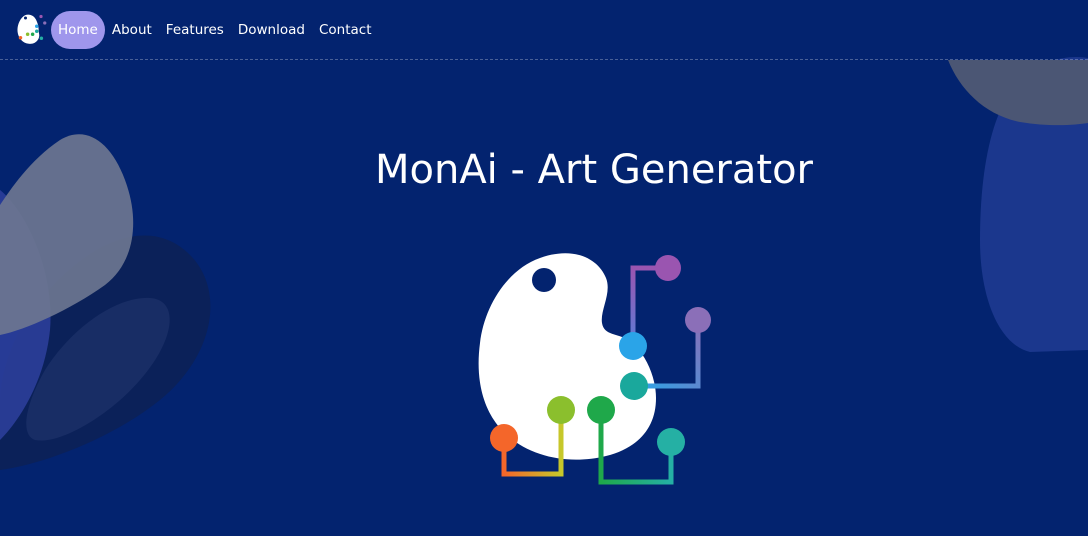  I want to click on palette-circuit-logo-icon, so click(594, 369).